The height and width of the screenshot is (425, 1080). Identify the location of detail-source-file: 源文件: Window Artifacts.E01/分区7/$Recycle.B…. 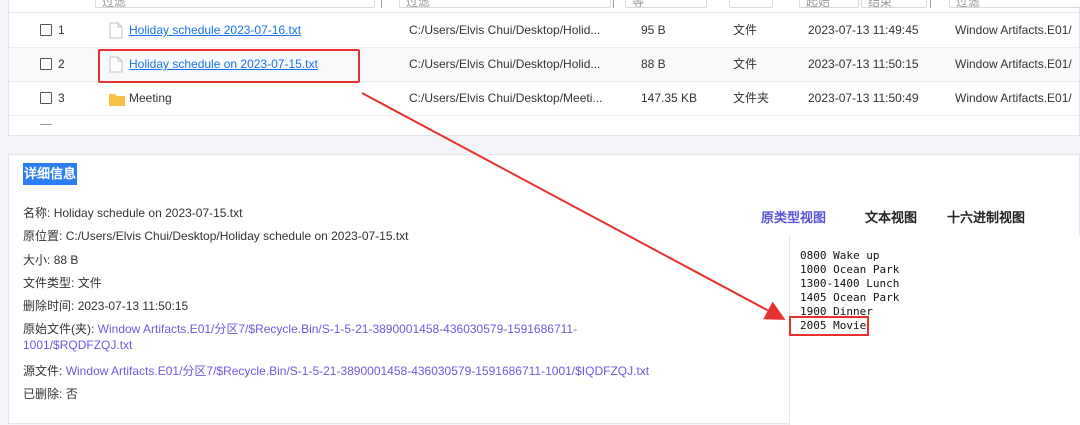
(336, 371).